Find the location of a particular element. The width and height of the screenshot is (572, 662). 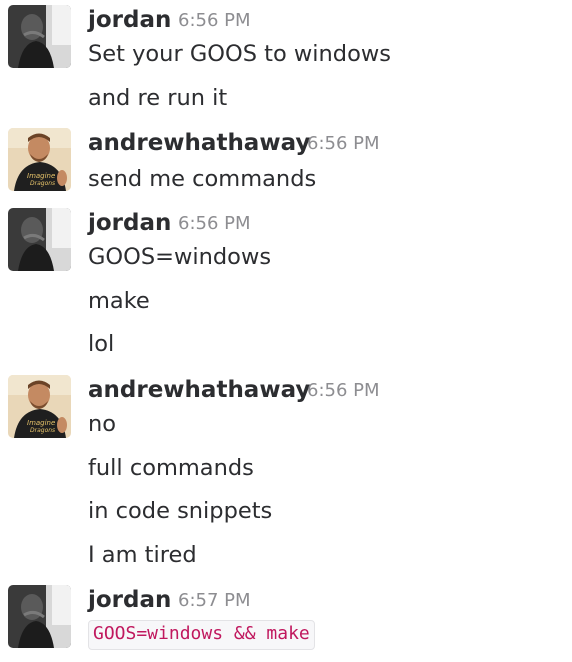

message-text: GOOS=windows is located at coordinates (180, 257).